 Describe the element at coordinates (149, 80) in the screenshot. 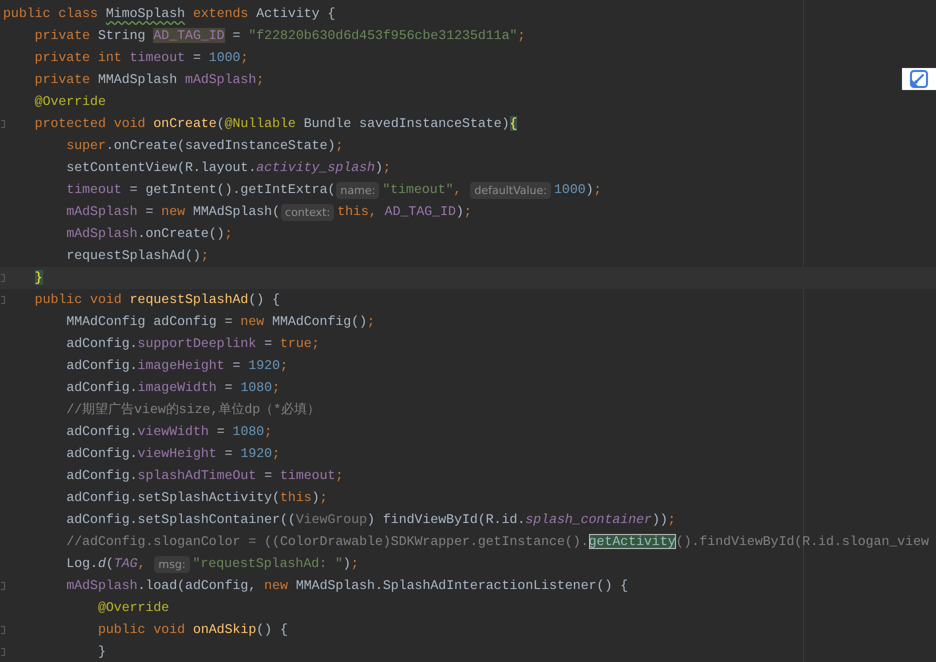

I see `code-text: private MMAdSplash mAdSplash;` at that location.